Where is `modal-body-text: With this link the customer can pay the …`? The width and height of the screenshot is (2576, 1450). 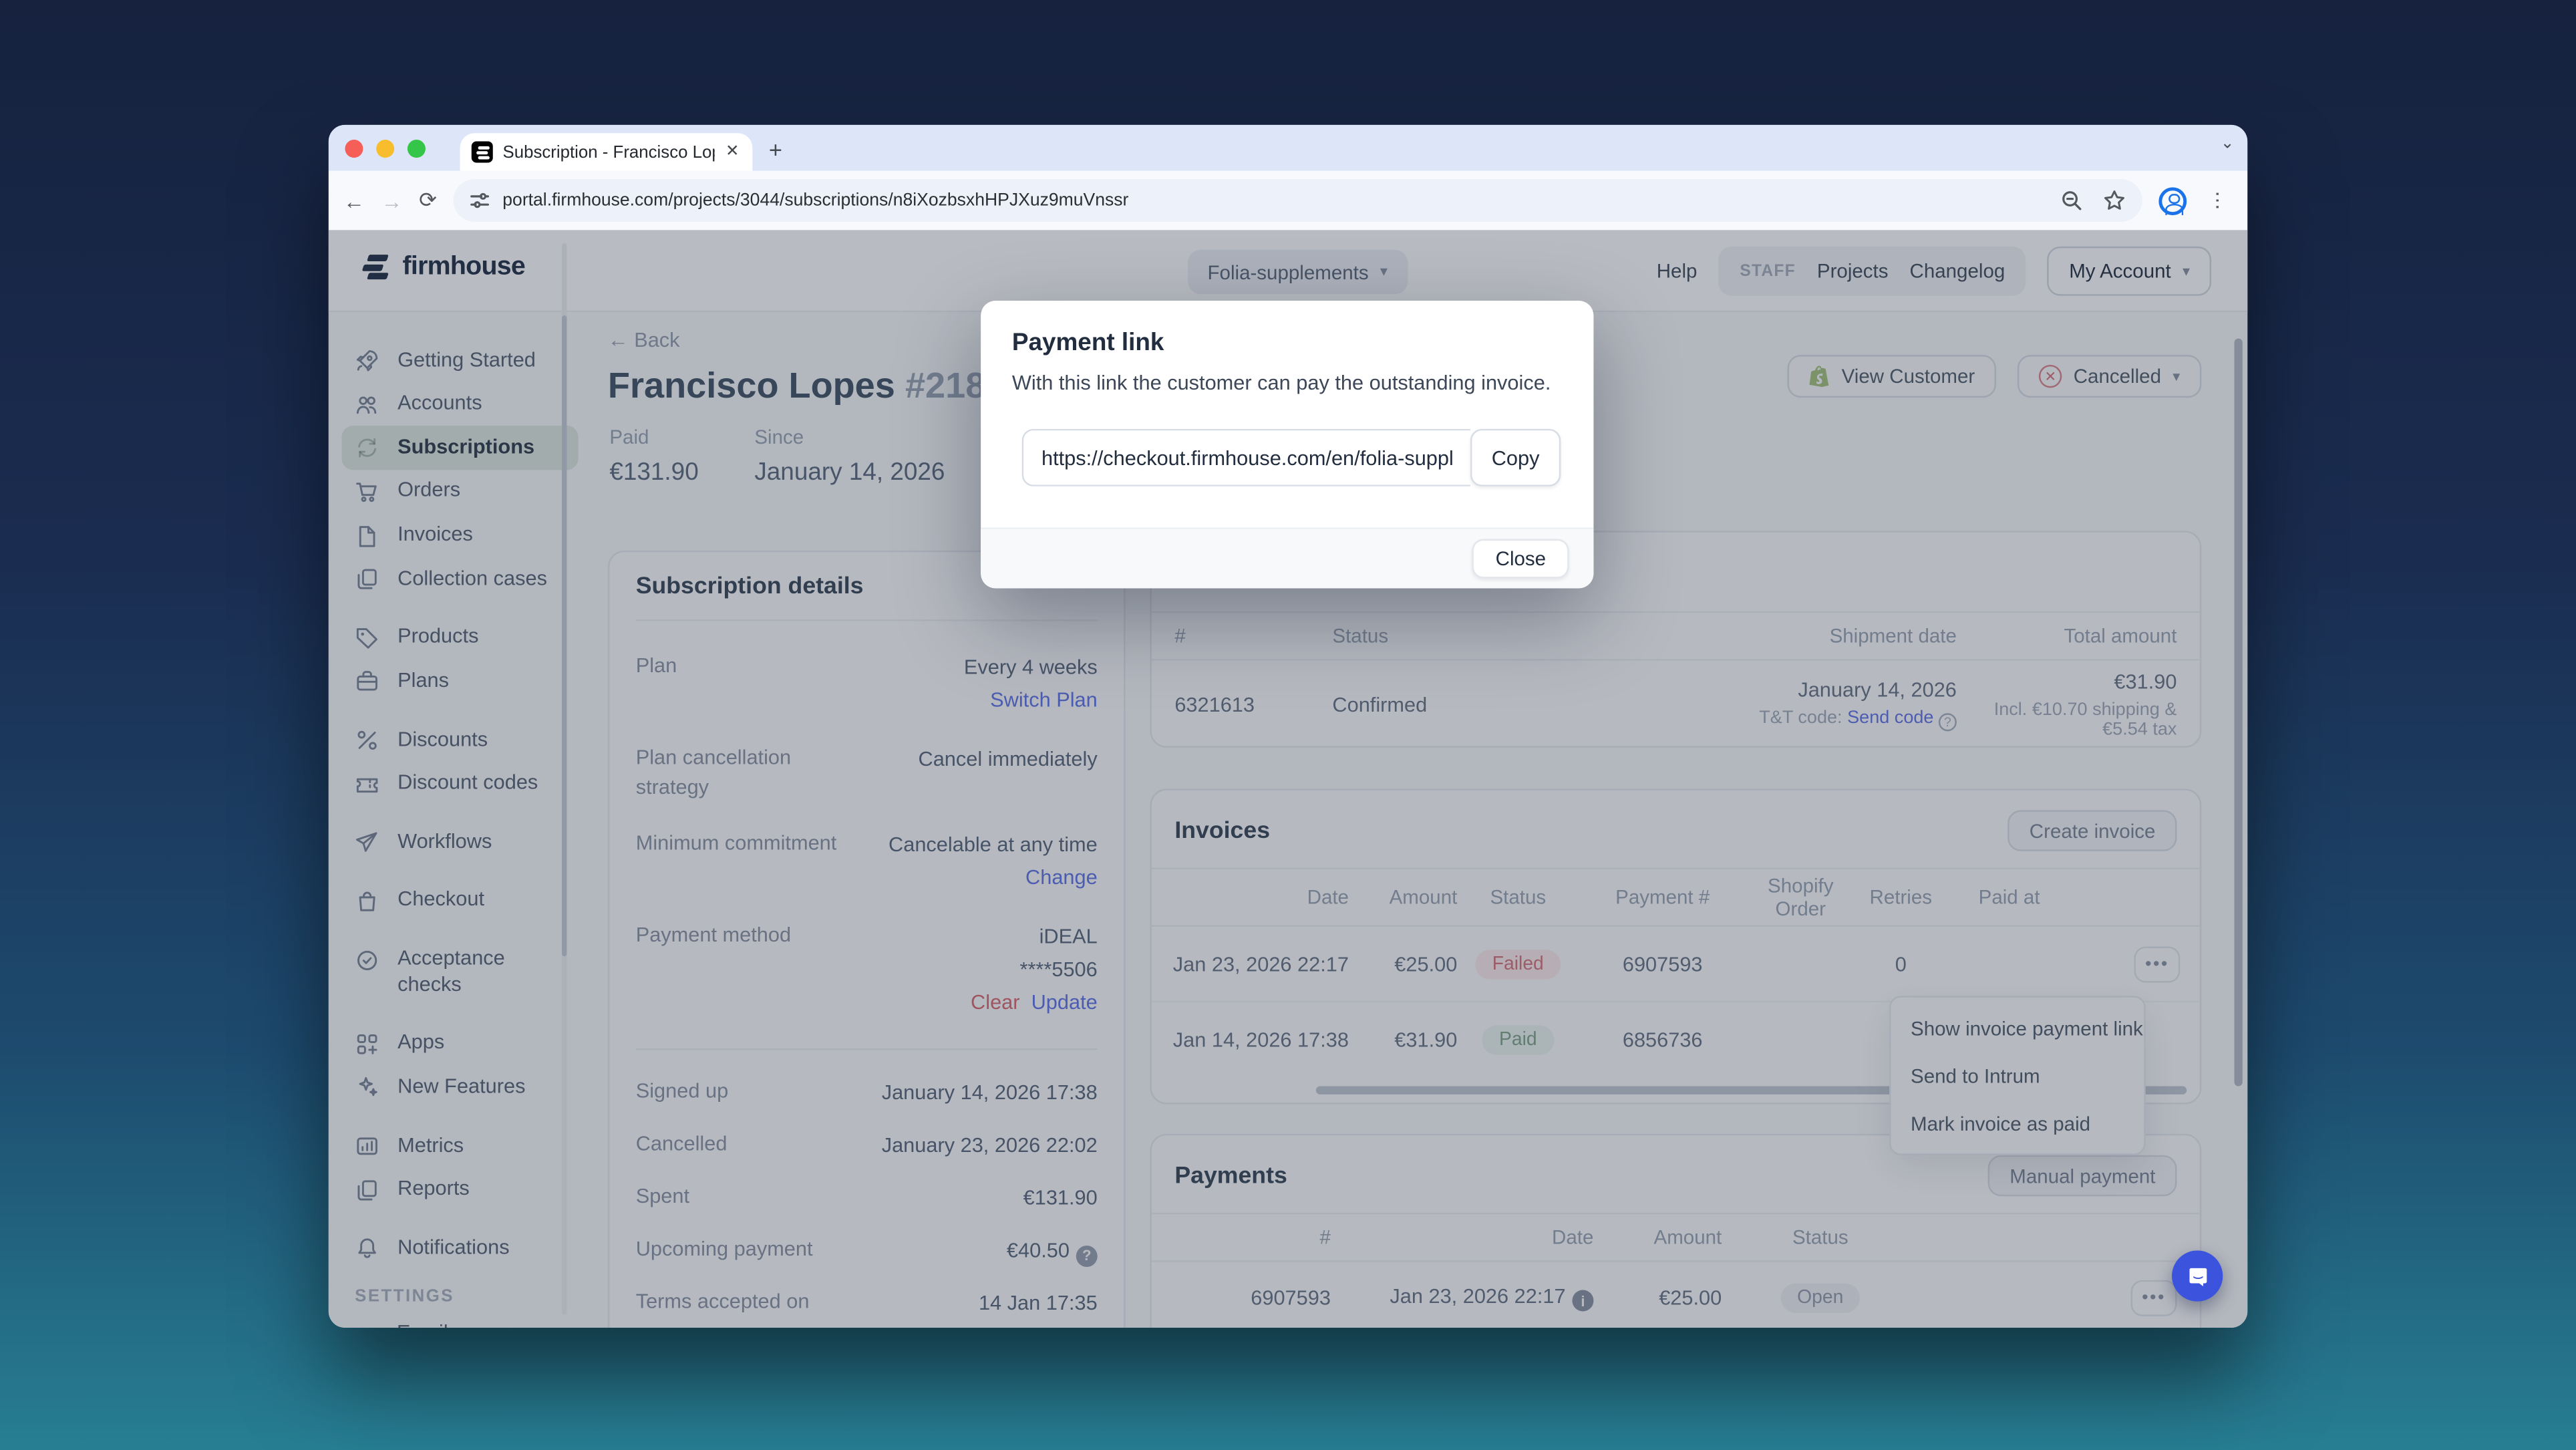
modal-body-text: With this link the customer can pay the … is located at coordinates (1281, 383).